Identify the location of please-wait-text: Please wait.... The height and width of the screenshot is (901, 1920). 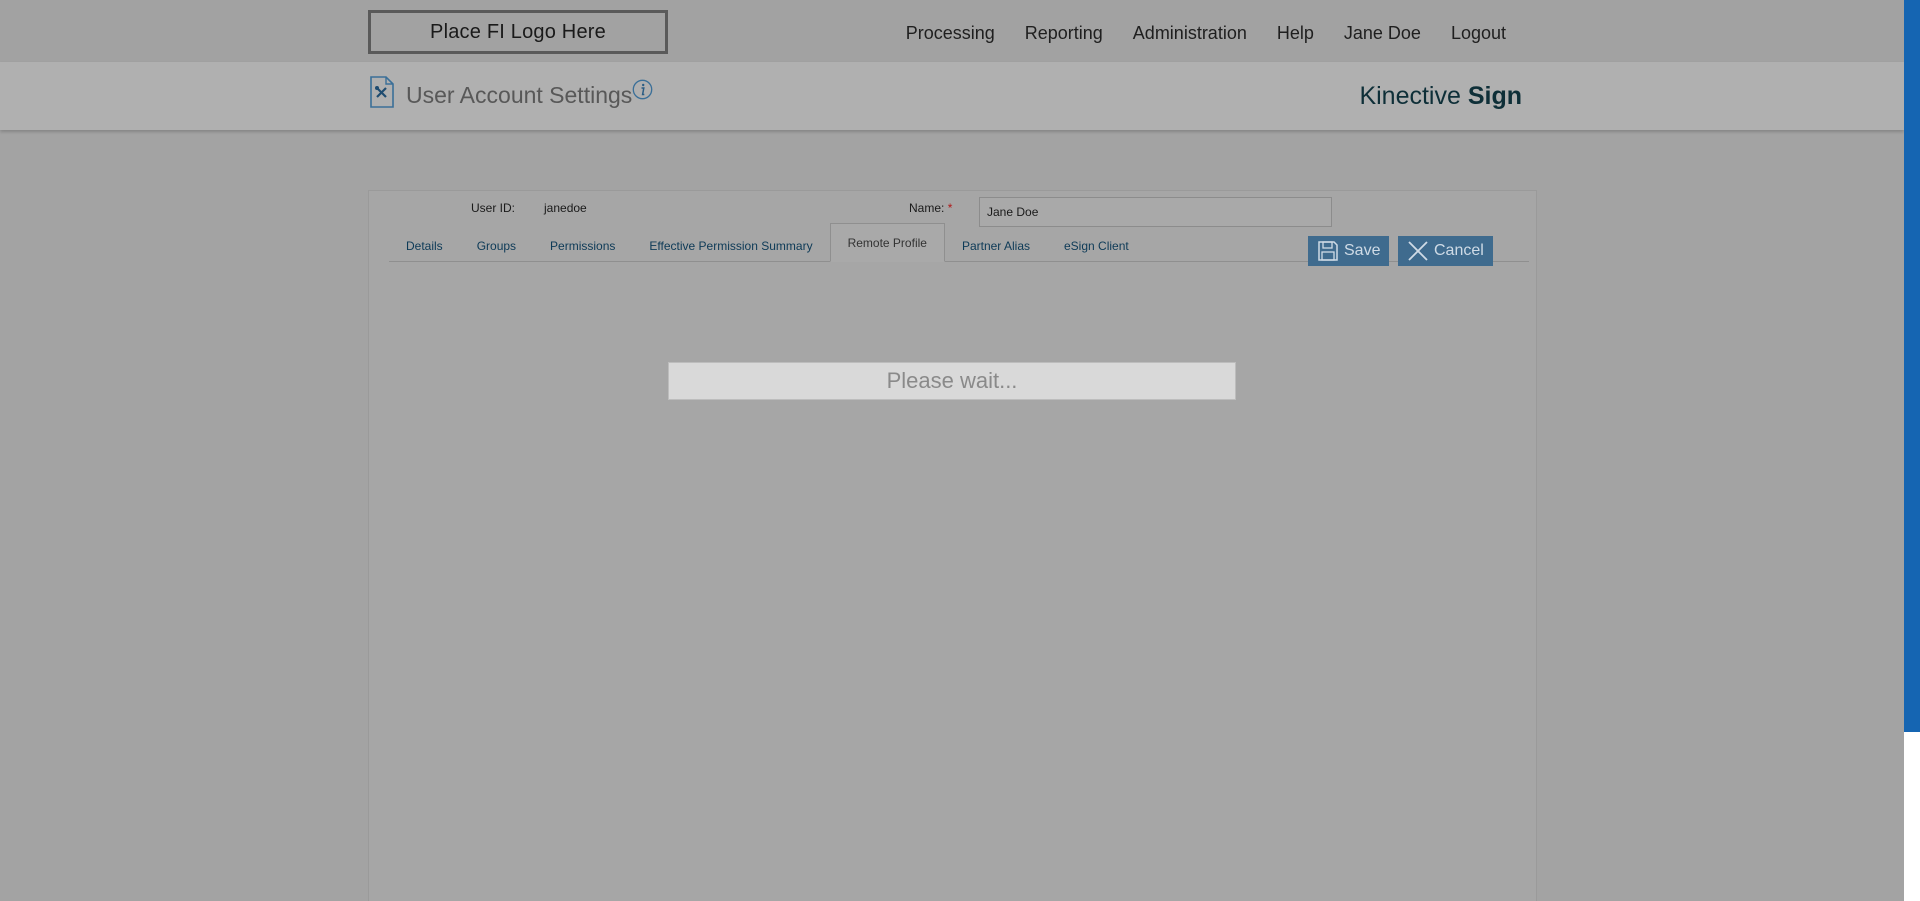
(952, 380).